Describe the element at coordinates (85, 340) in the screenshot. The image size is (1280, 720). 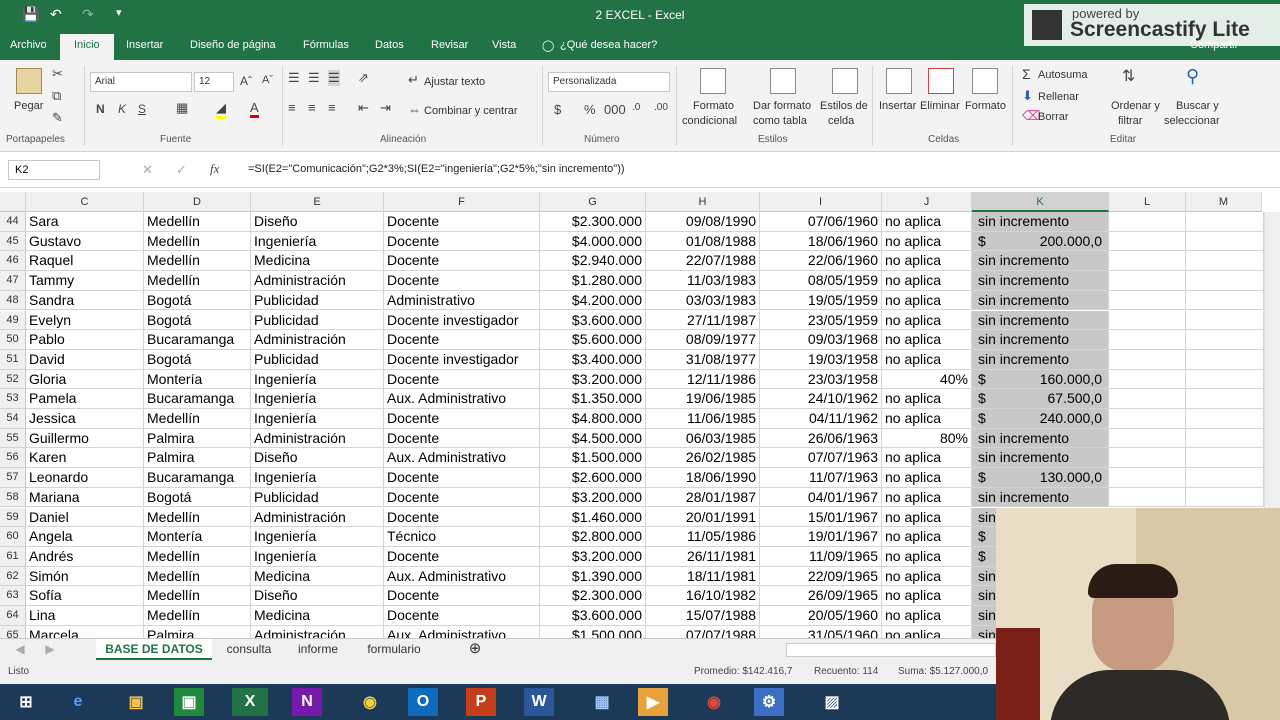
I see `cell: Pablo` at that location.